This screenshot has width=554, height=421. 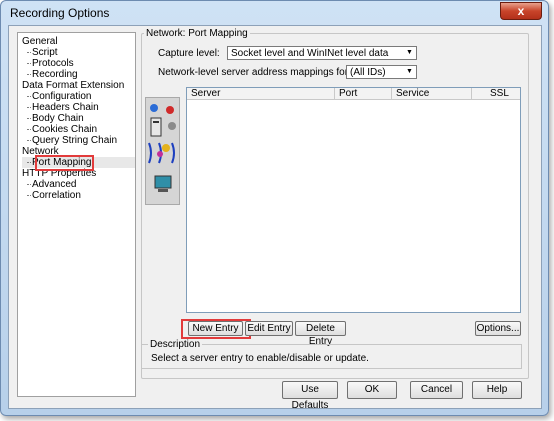 What do you see at coordinates (310, 396) in the screenshot?
I see `use-defaults-button: Use Defaults` at bounding box center [310, 396].